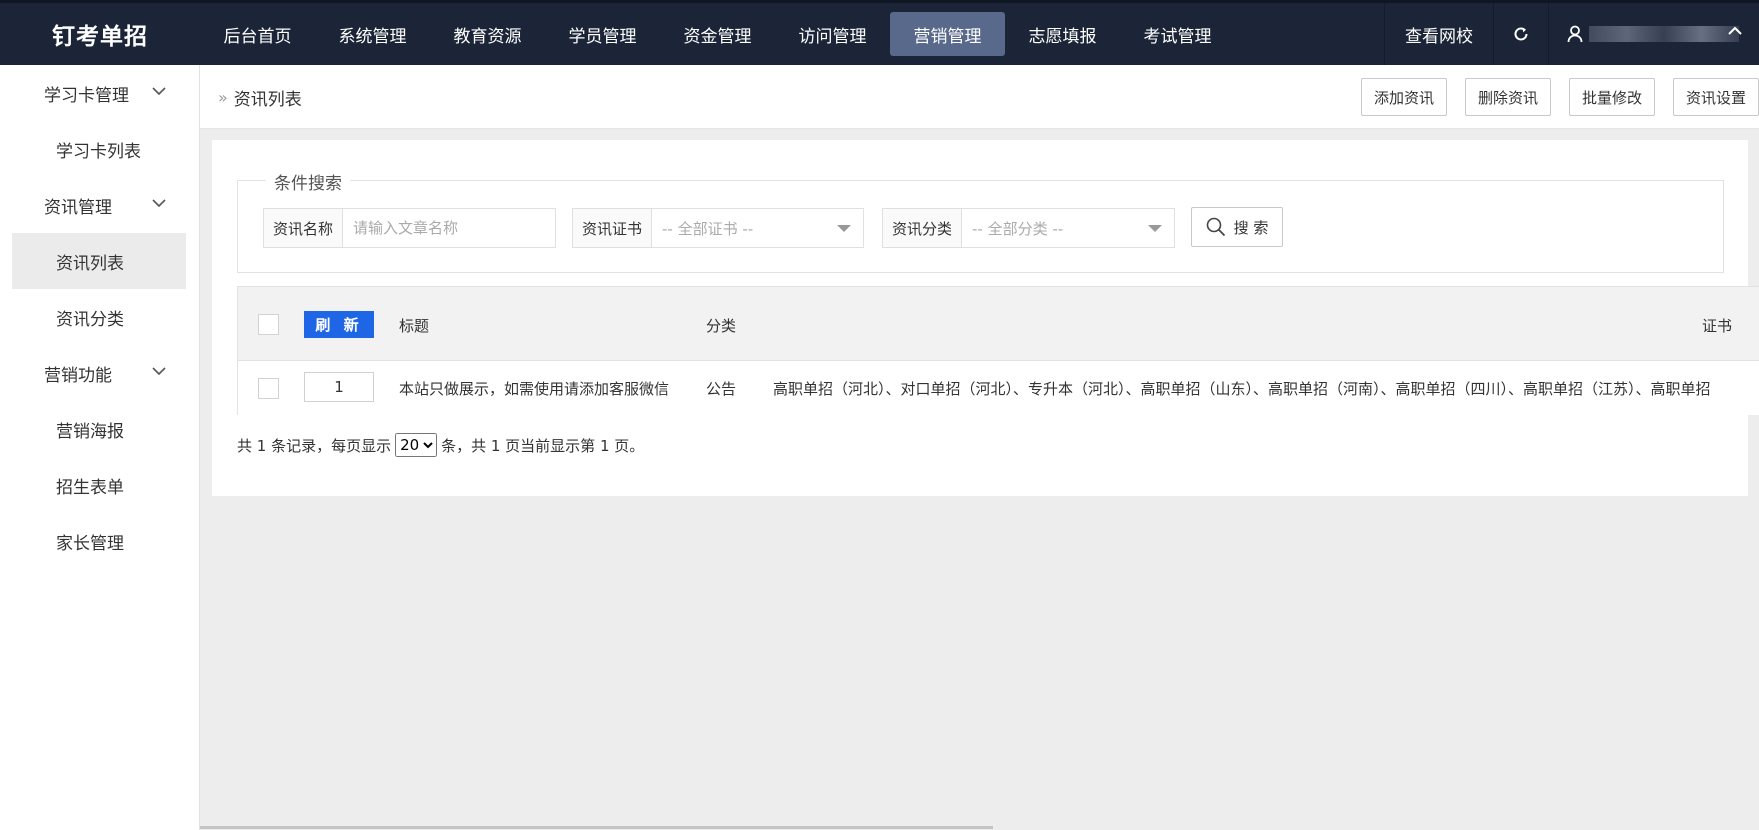 The width and height of the screenshot is (1759, 830). I want to click on sidebar-group-label: 学习卡管理, so click(86, 95).